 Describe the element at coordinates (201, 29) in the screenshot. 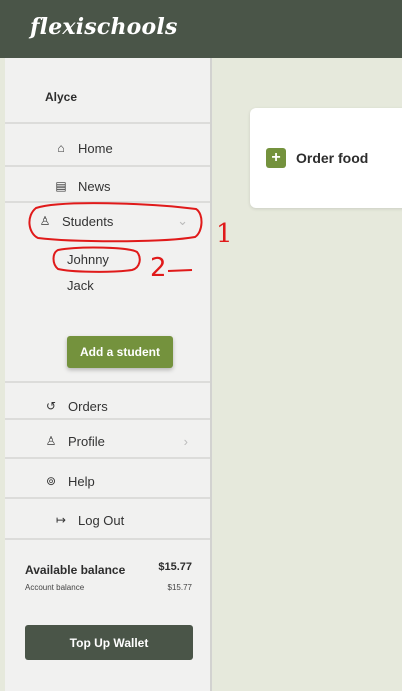

I see `top-bar: flexischools` at that location.